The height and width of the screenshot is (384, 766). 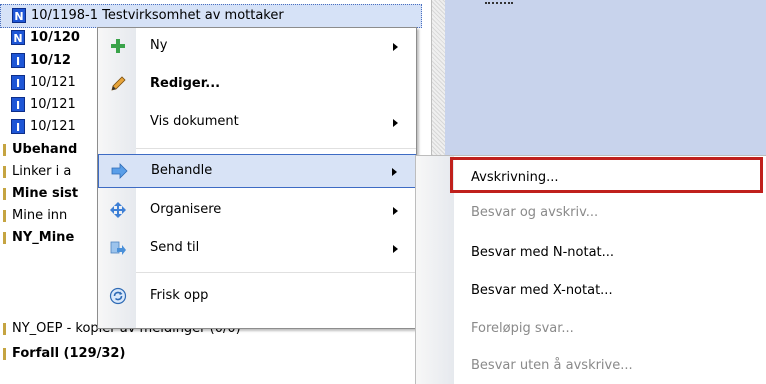 What do you see at coordinates (157, 15) in the screenshot?
I see `list-row-text: 10/1198-1 Testvirksomhet av mottaker` at bounding box center [157, 15].